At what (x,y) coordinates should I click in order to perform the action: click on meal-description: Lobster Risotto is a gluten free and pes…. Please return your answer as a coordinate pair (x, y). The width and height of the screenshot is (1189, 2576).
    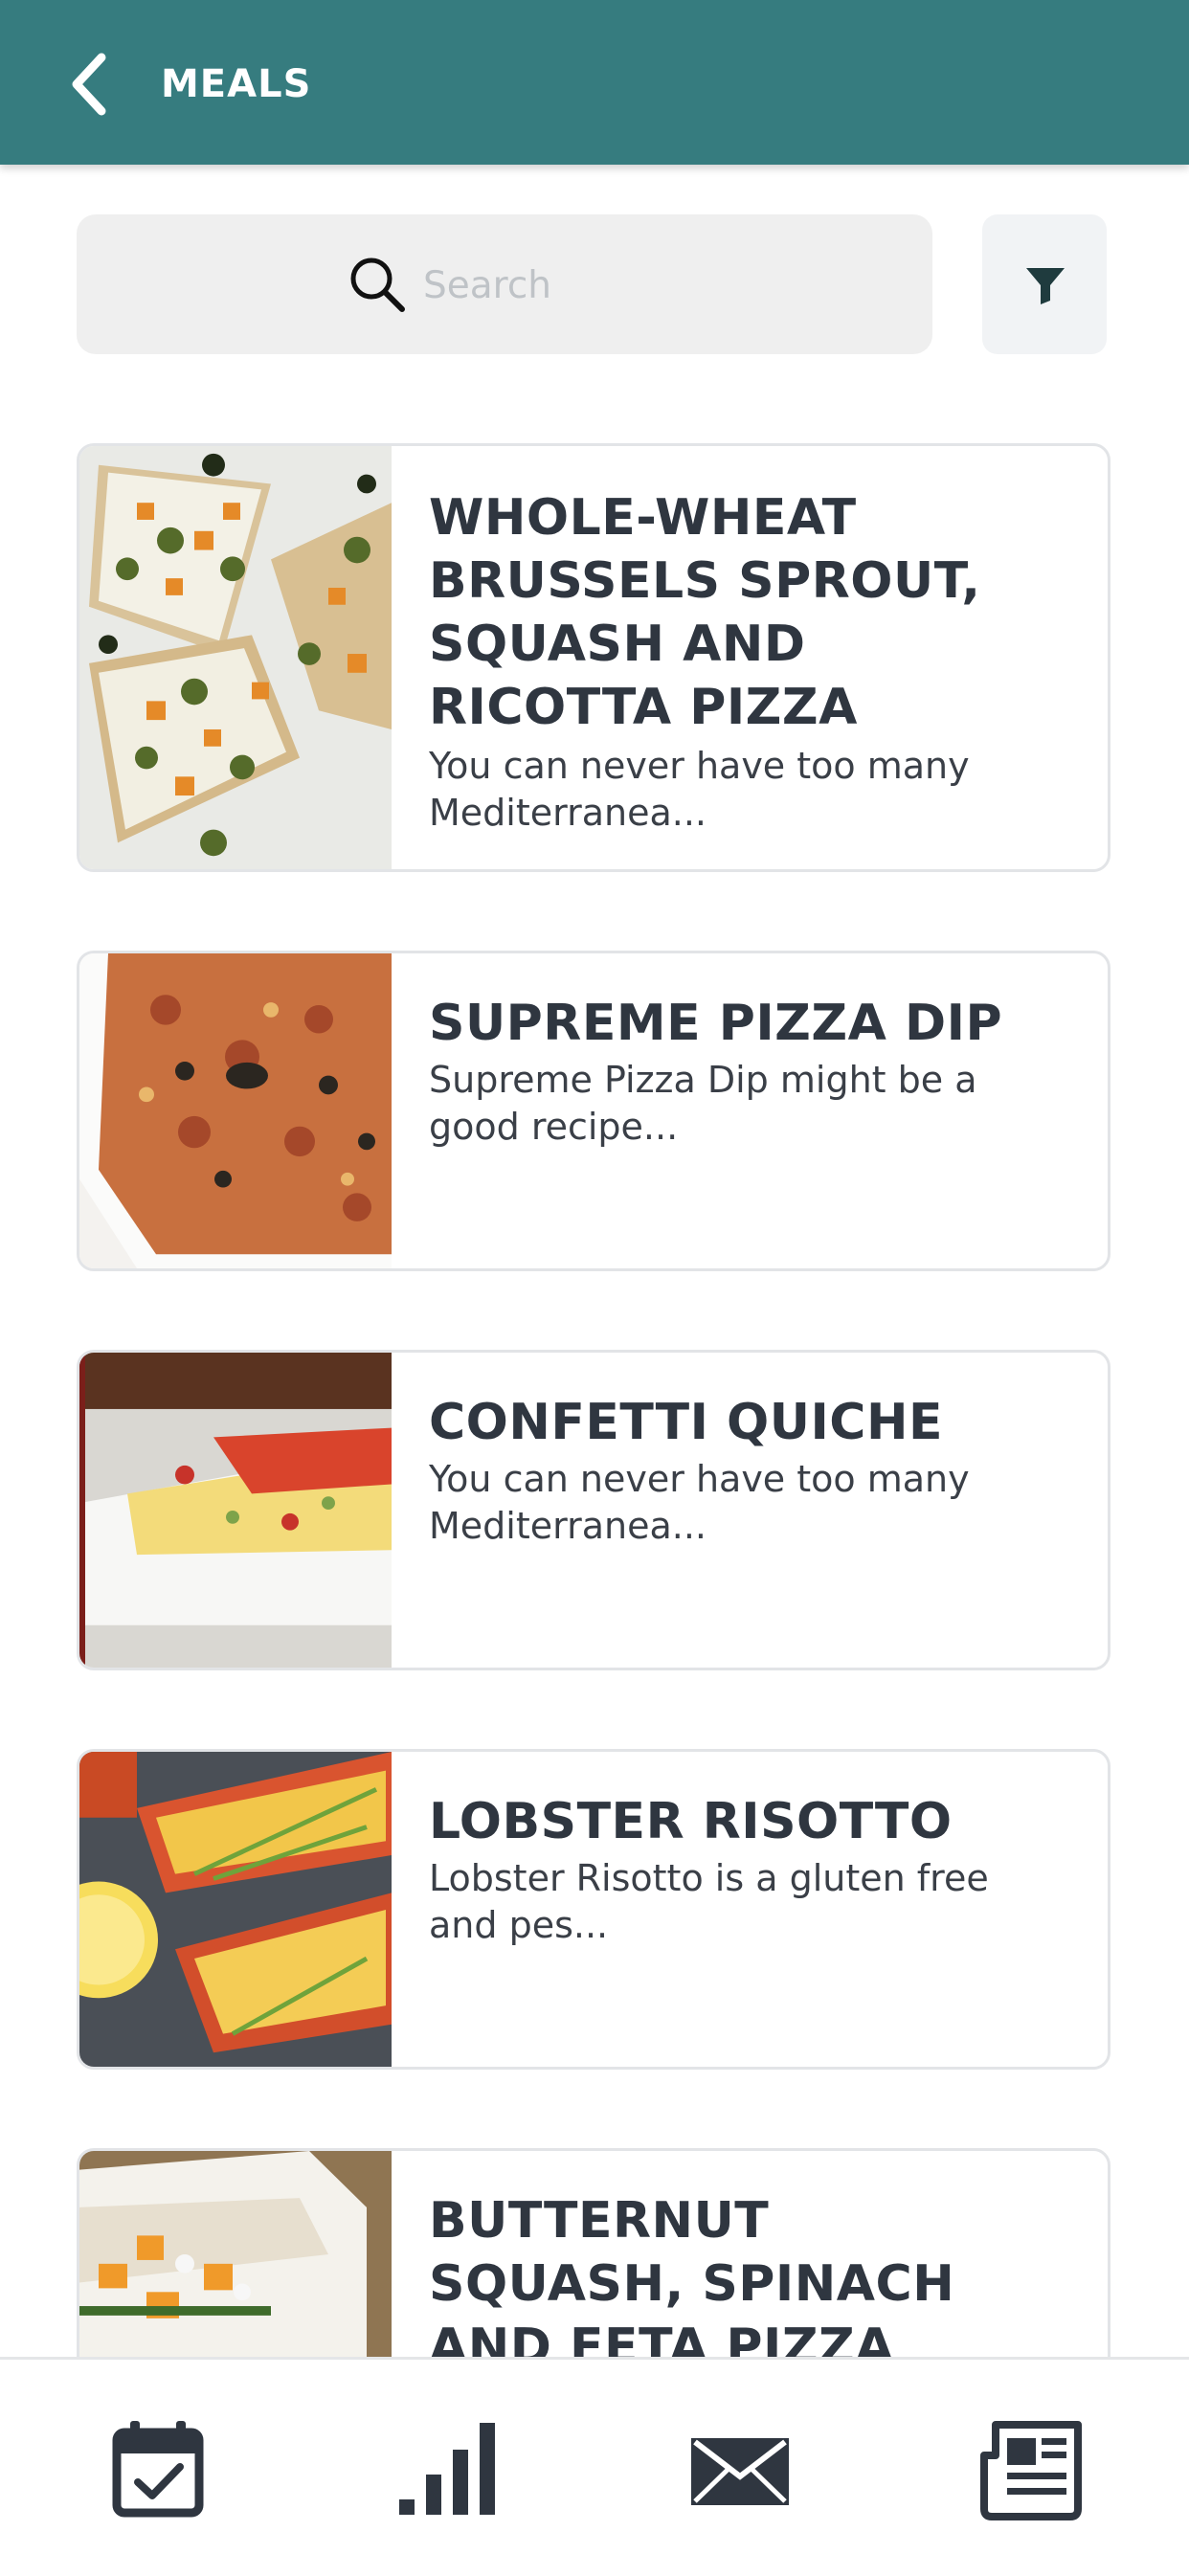
    Looking at the image, I should click on (709, 1901).